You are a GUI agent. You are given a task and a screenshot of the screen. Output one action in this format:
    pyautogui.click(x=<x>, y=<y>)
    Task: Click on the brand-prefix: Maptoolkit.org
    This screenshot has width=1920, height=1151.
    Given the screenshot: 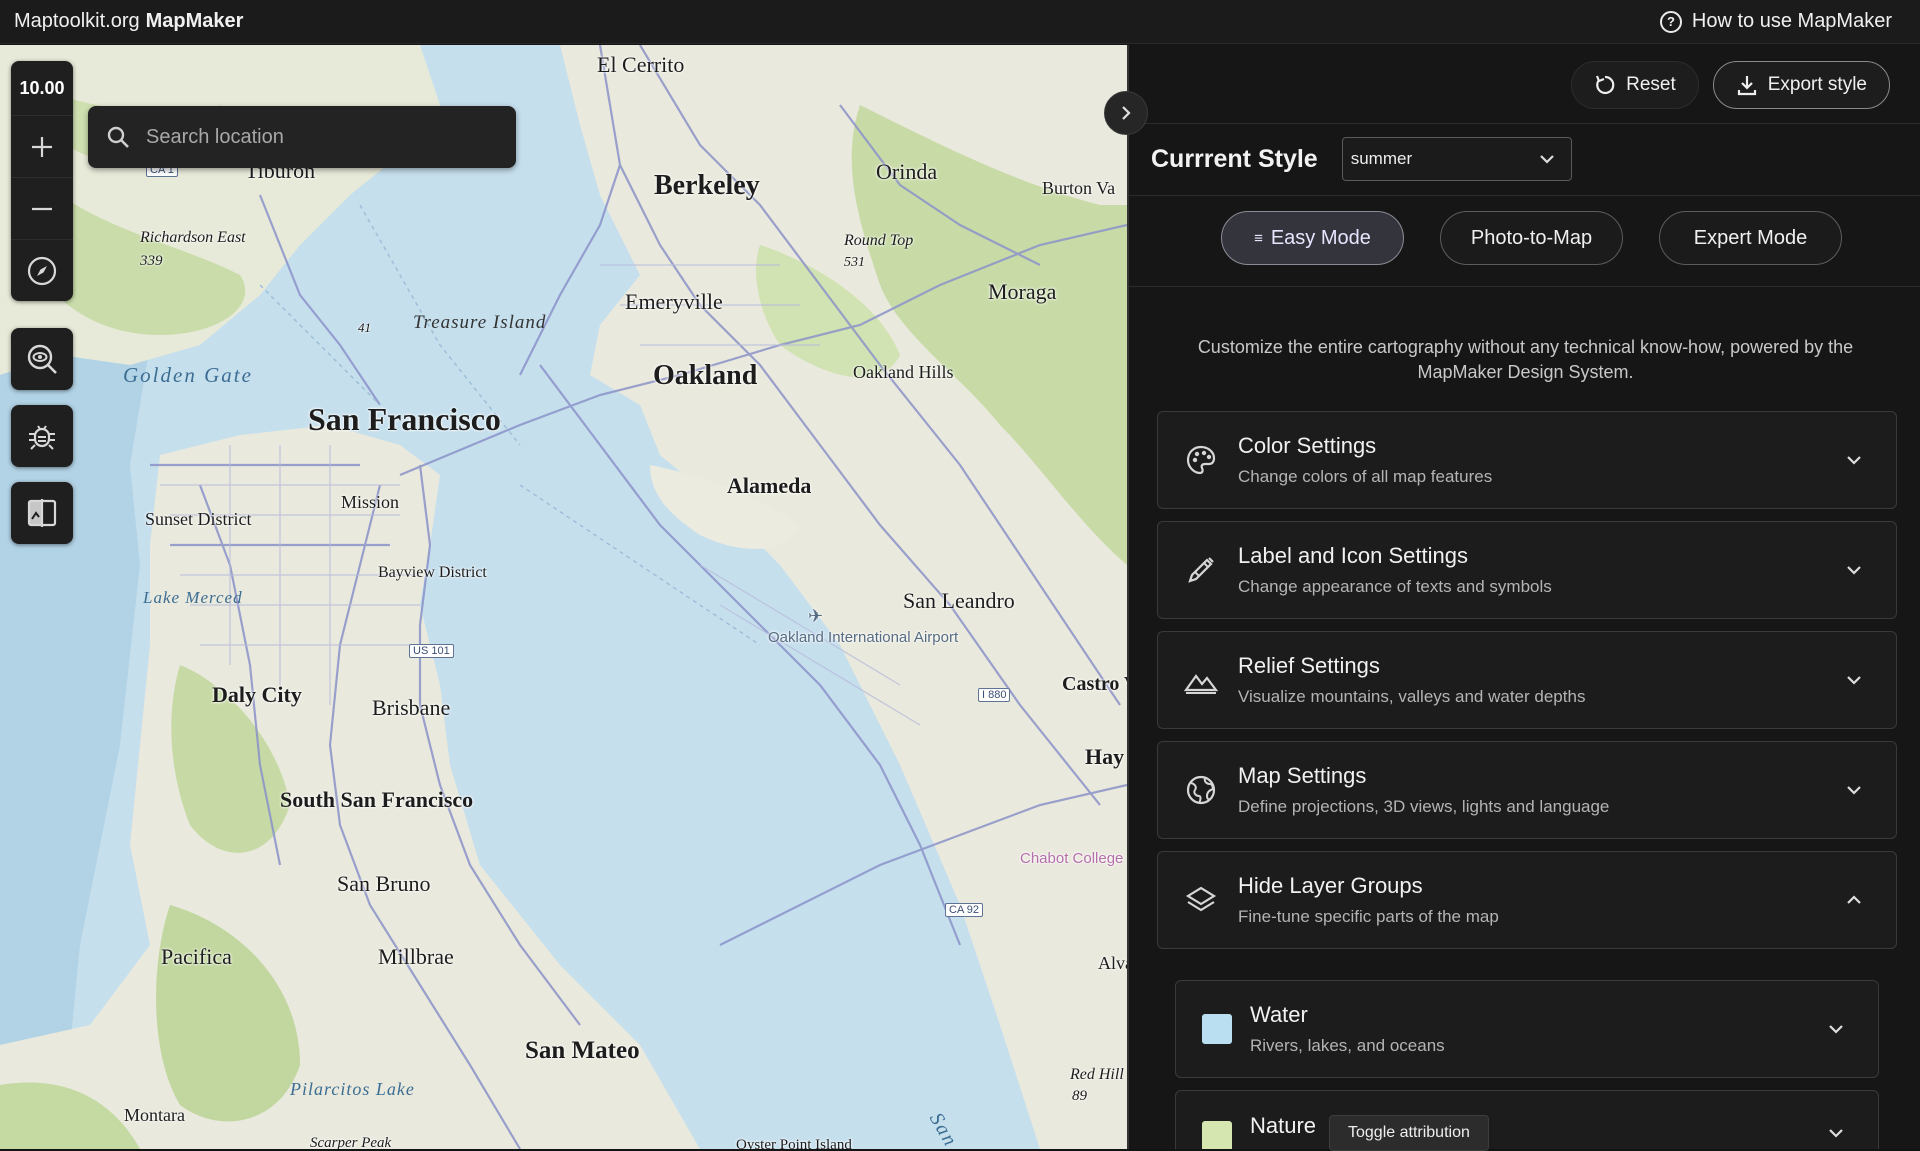 What is the action you would take?
    pyautogui.click(x=77, y=21)
    